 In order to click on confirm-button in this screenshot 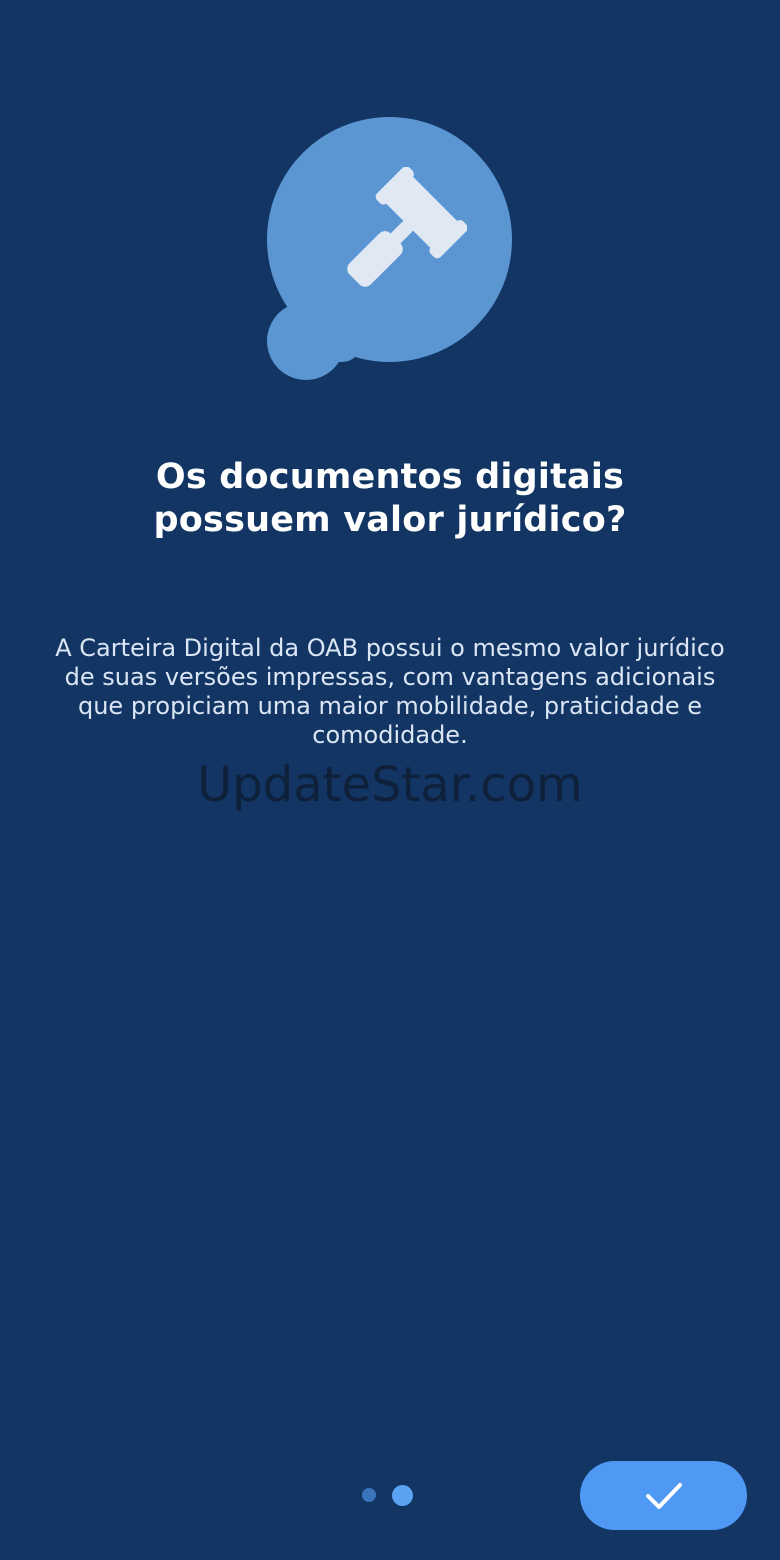, I will do `click(663, 1495)`.